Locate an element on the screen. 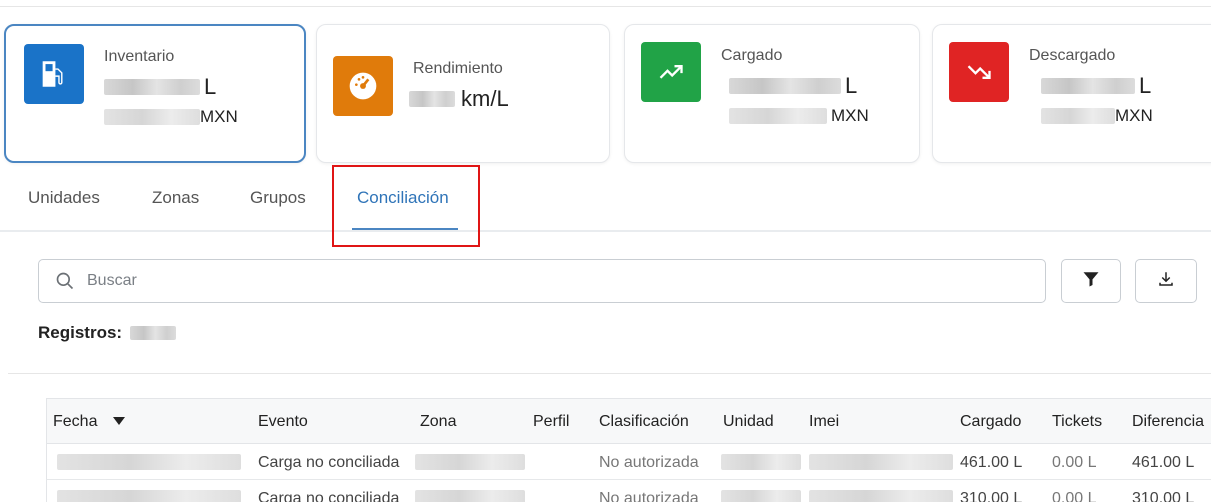  cell-diferencia: 310.00 L is located at coordinates (1163, 496).